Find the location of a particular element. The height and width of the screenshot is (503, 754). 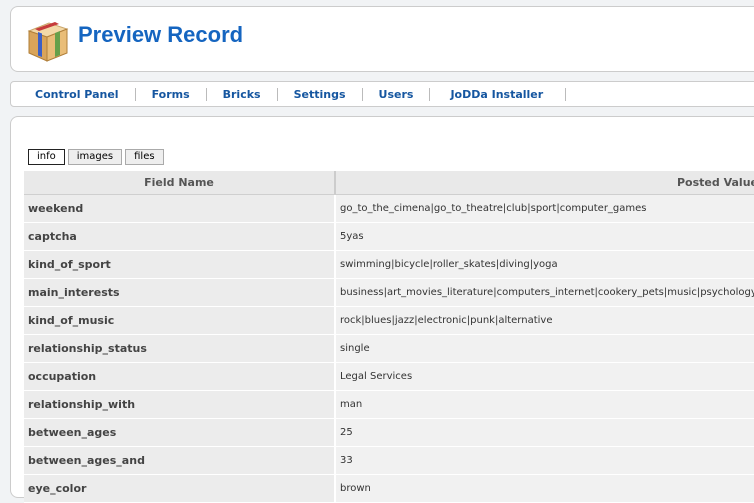

field-name-cell: weekend is located at coordinates (180, 209).